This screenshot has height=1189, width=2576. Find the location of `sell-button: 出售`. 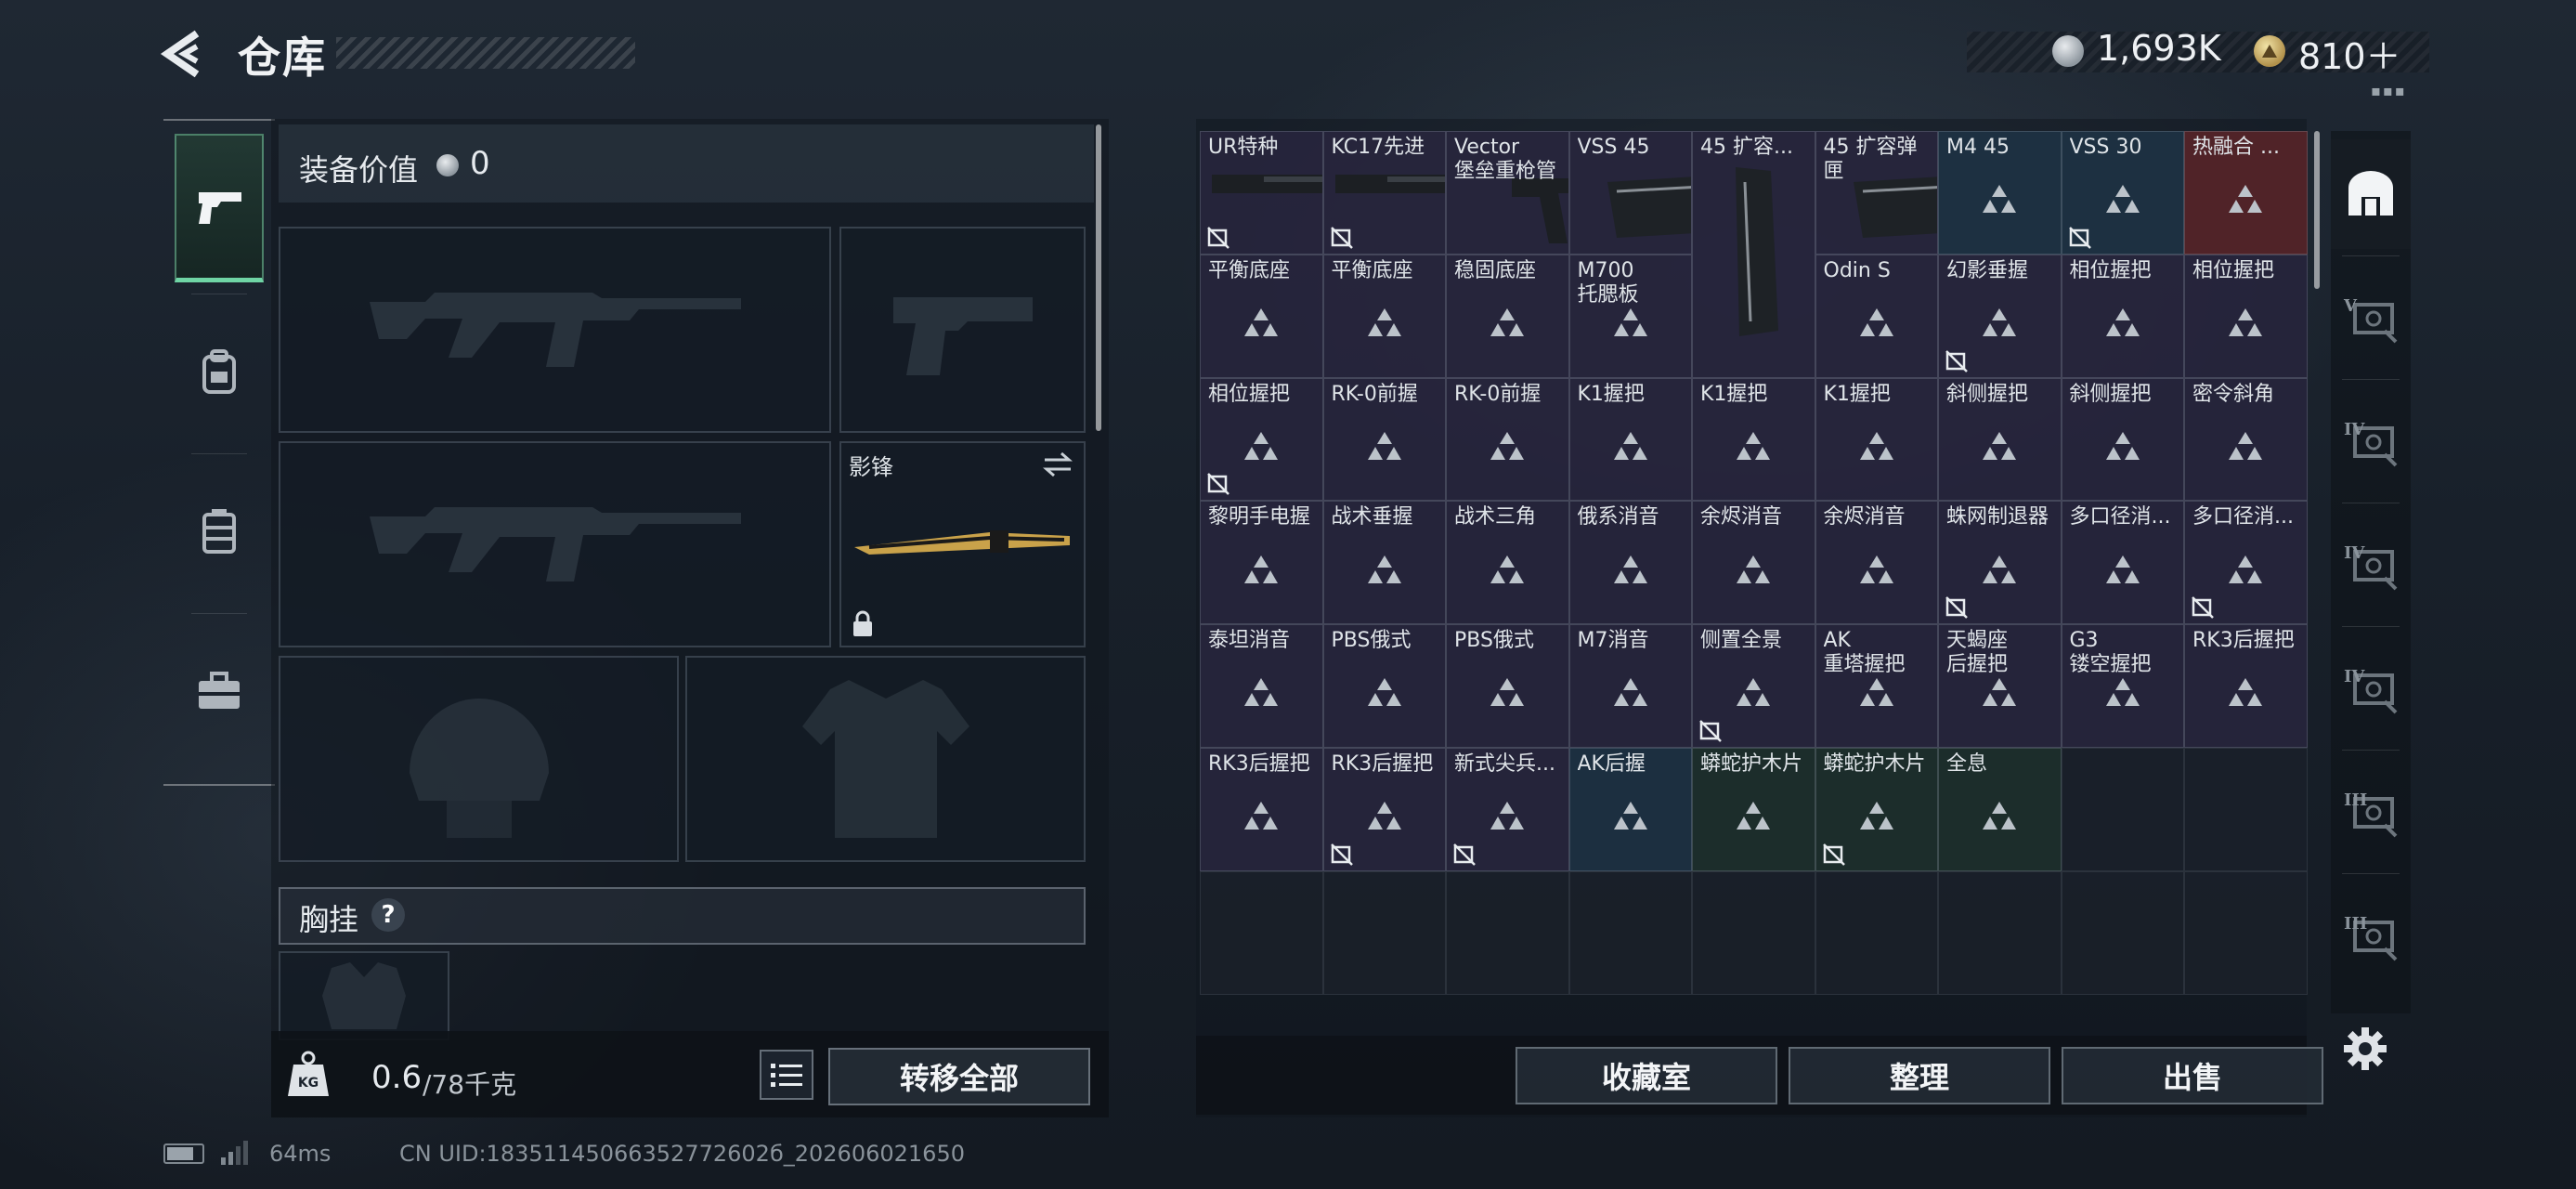

sell-button: 出售 is located at coordinates (2192, 1075).